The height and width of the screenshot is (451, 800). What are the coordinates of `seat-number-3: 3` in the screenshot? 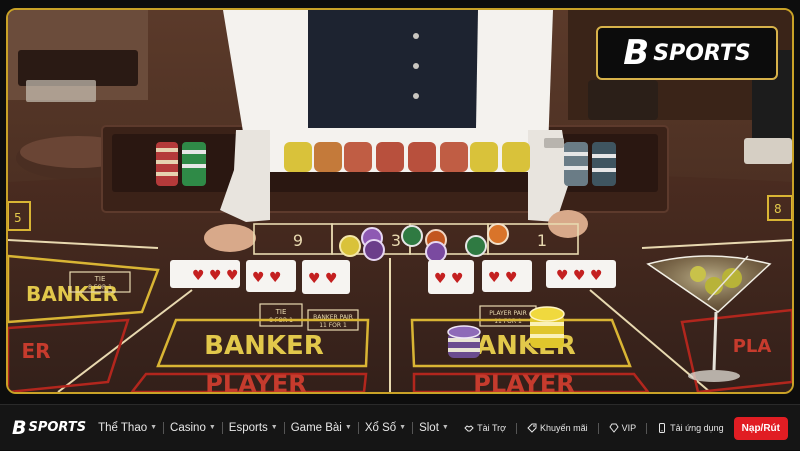 It's located at (396, 240).